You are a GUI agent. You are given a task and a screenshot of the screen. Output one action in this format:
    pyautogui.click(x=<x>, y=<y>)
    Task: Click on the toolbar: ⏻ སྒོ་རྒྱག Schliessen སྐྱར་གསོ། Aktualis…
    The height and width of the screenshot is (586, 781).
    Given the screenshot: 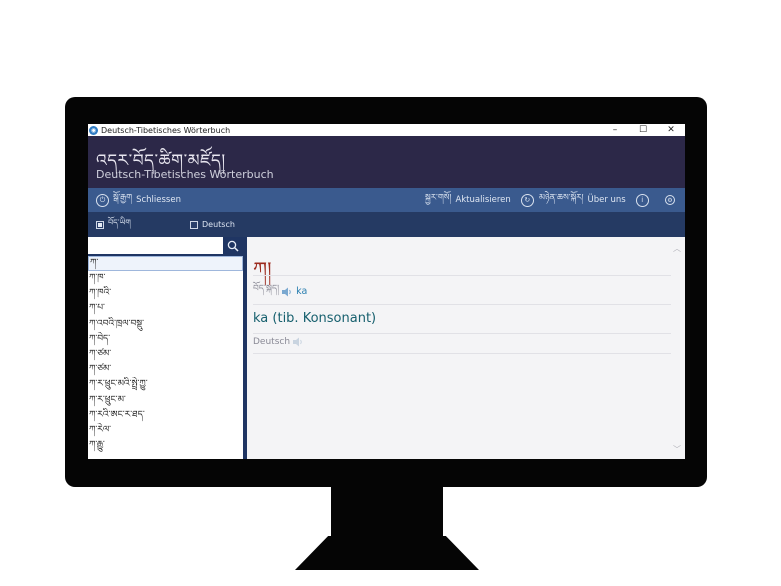 What is the action you would take?
    pyautogui.click(x=386, y=200)
    